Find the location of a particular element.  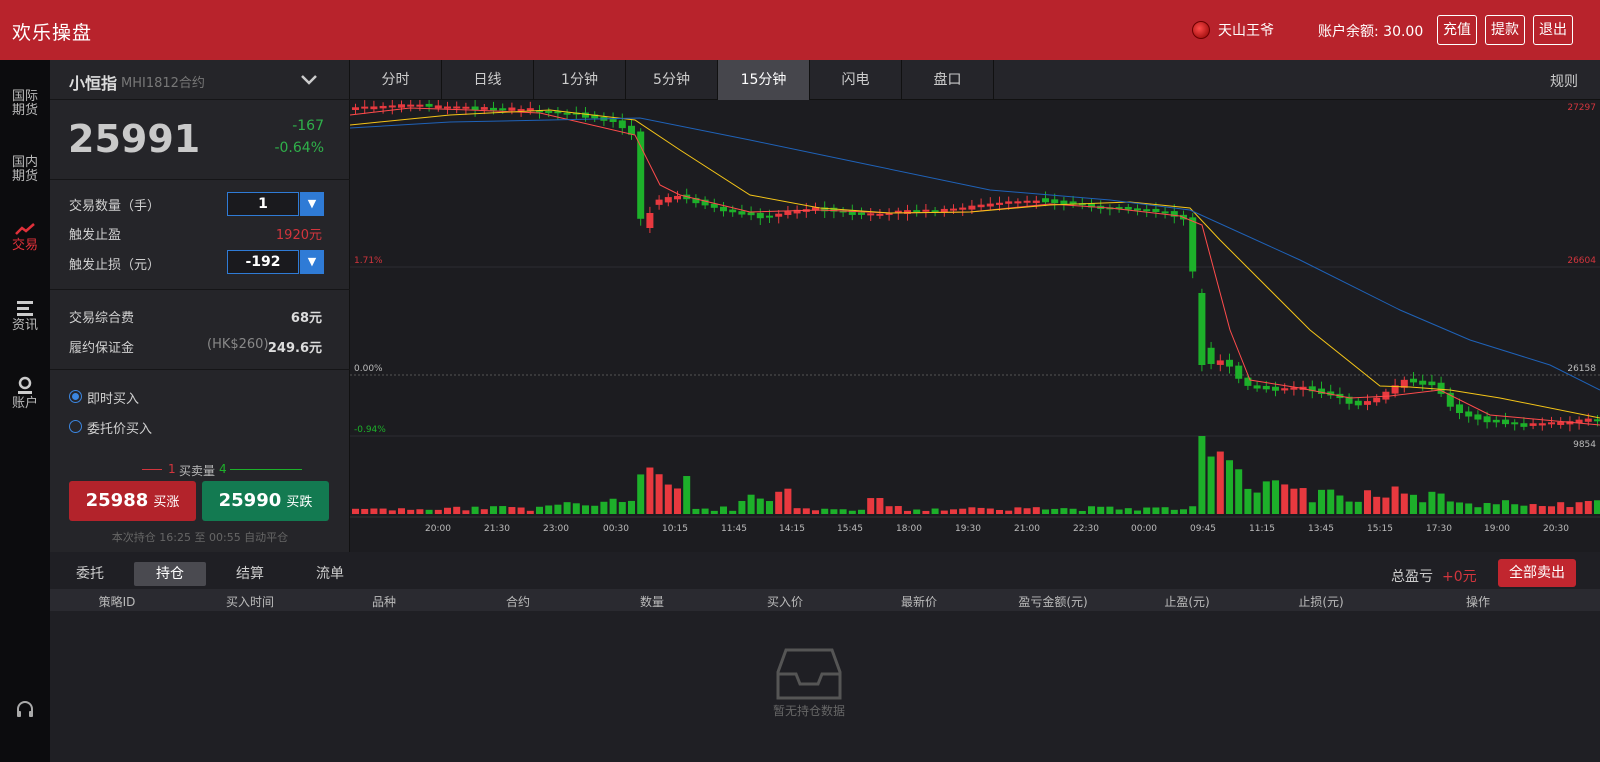

qty-dropdown-button: ▼ is located at coordinates (312, 204).